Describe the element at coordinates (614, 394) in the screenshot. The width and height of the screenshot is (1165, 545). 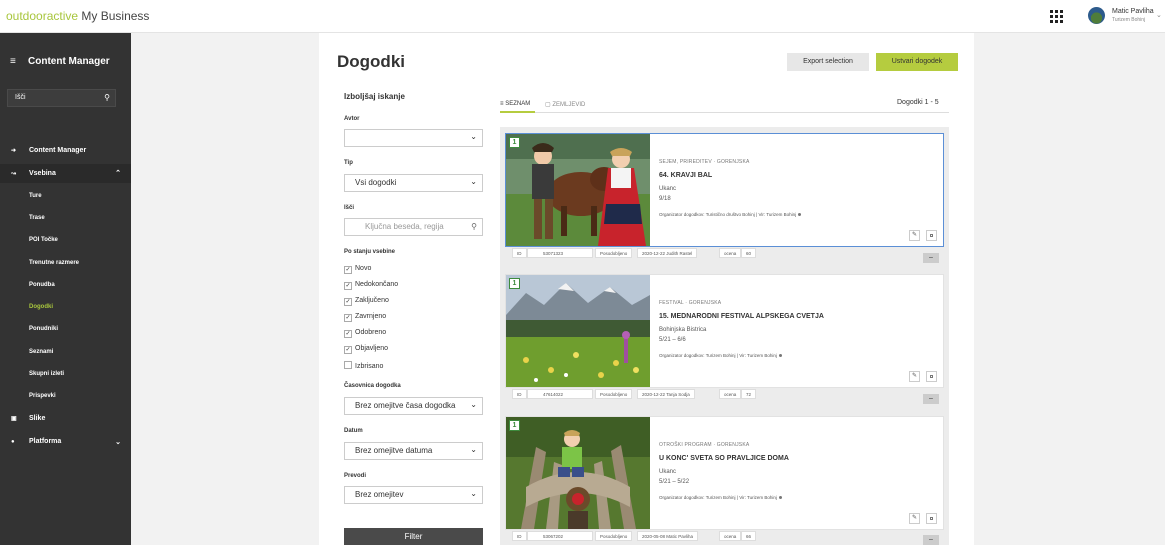
I see `meta-updated-label: Posodobljeno` at that location.